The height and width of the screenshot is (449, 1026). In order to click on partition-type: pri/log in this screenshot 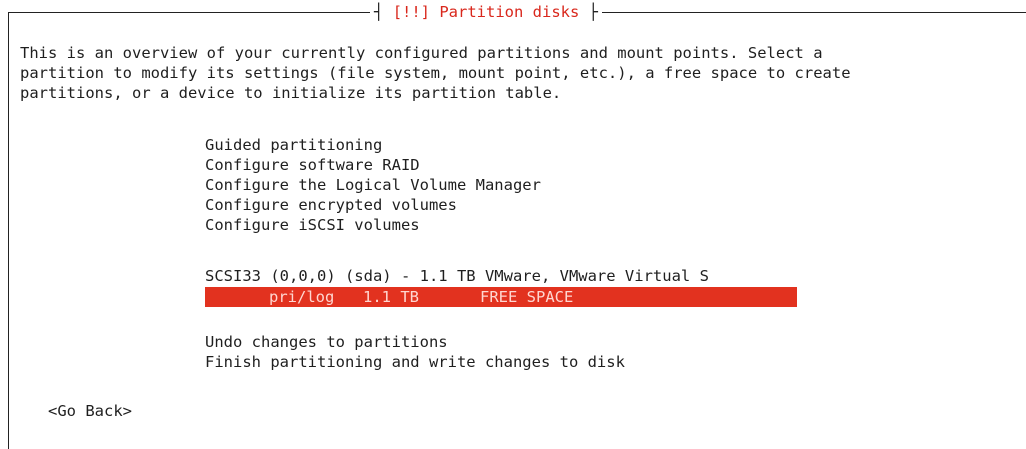, I will do `click(302, 297)`.